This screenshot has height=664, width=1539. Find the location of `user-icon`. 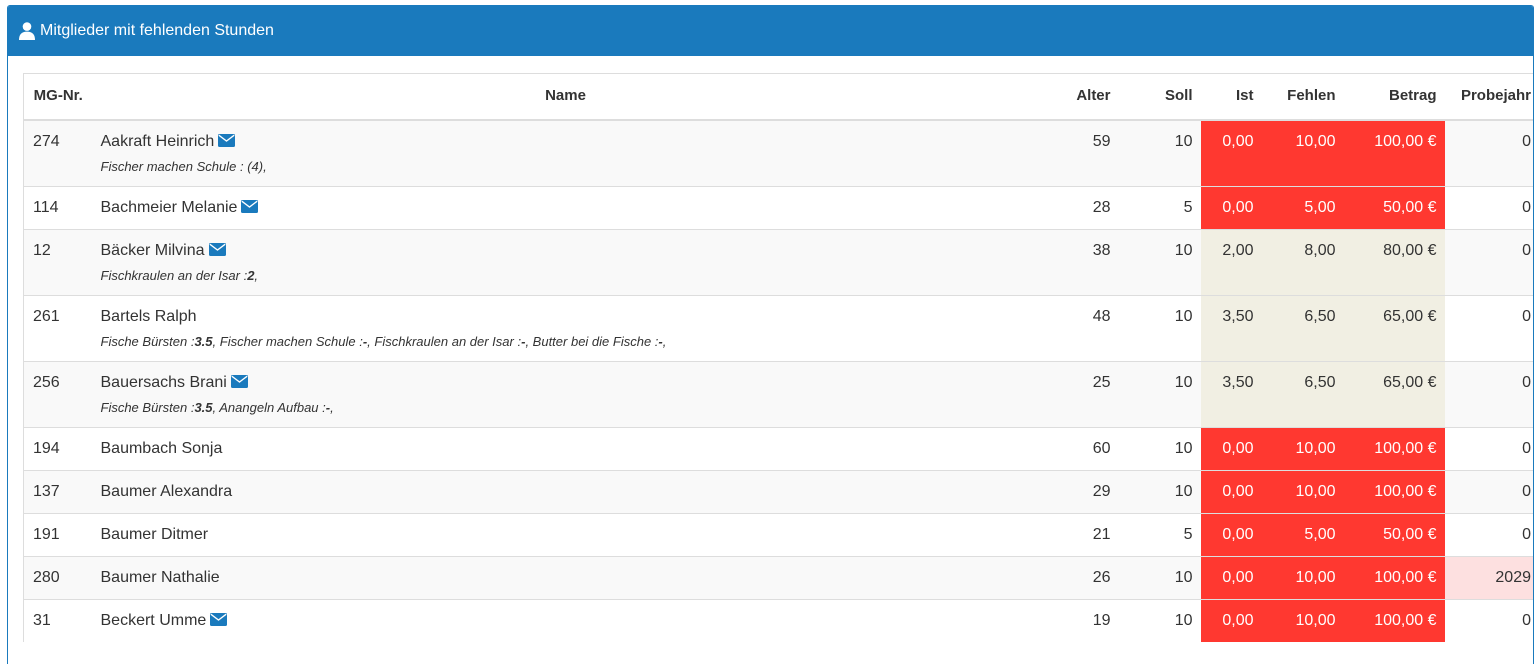

user-icon is located at coordinates (27, 31).